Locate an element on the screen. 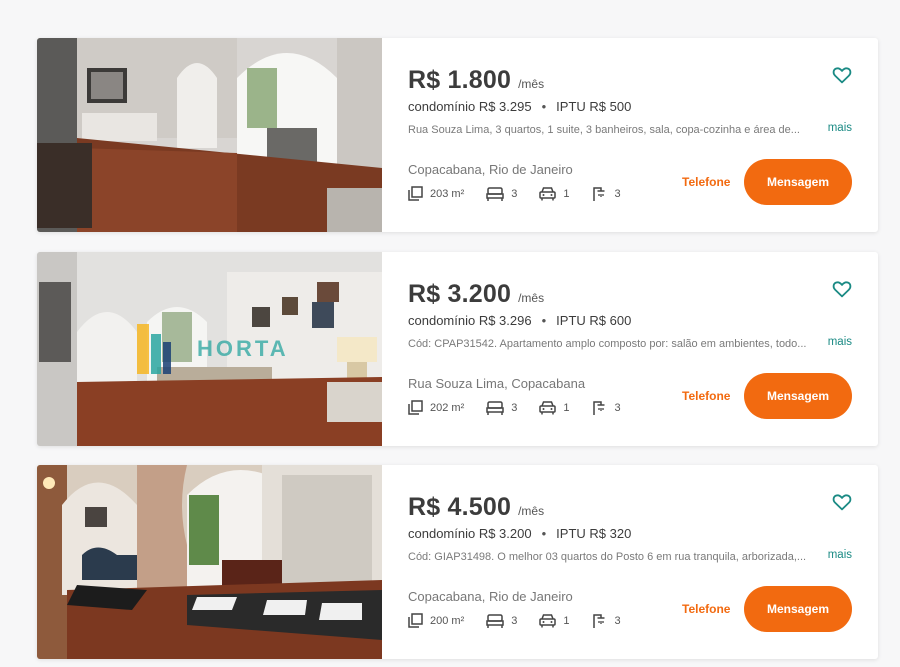 The height and width of the screenshot is (667, 900). condo-fee: condomínio R$ 3.296 is located at coordinates (470, 320).